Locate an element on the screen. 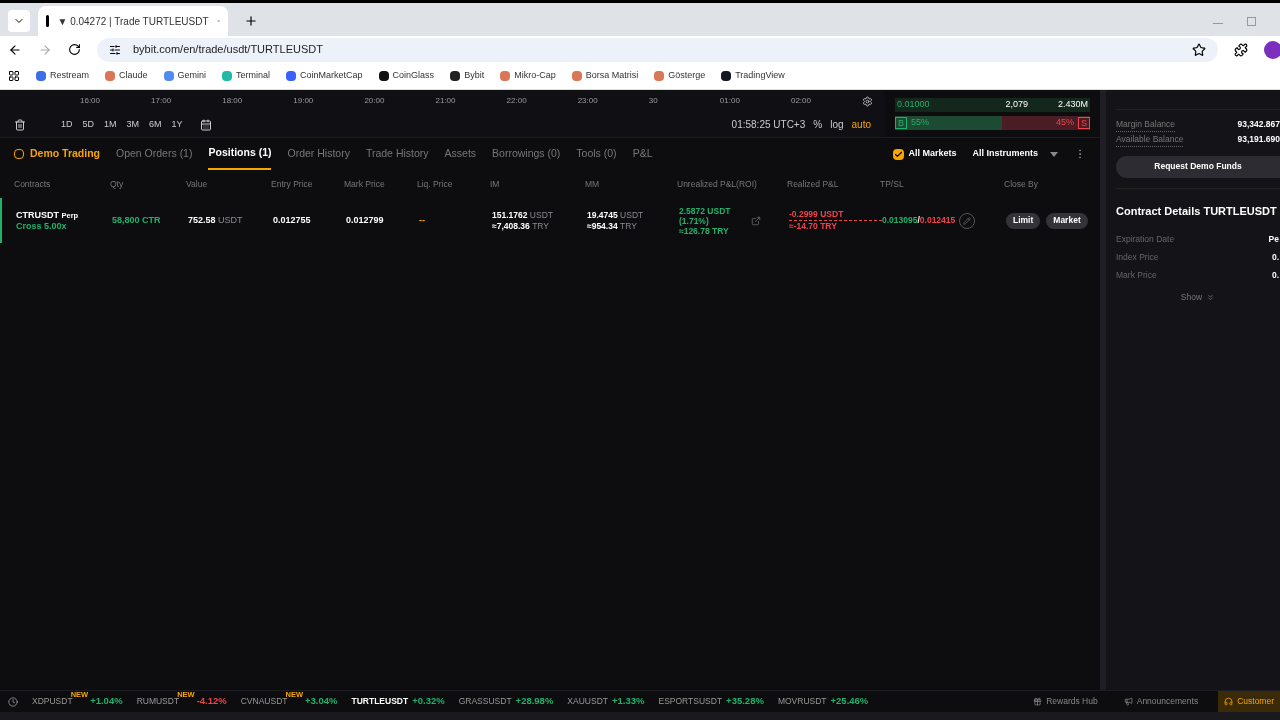 Image resolution: width=1280 pixels, height=720 pixels. address-bar: bybit.com/en/trade/usdt/TURTLEUSDT is located at coordinates (657, 49).